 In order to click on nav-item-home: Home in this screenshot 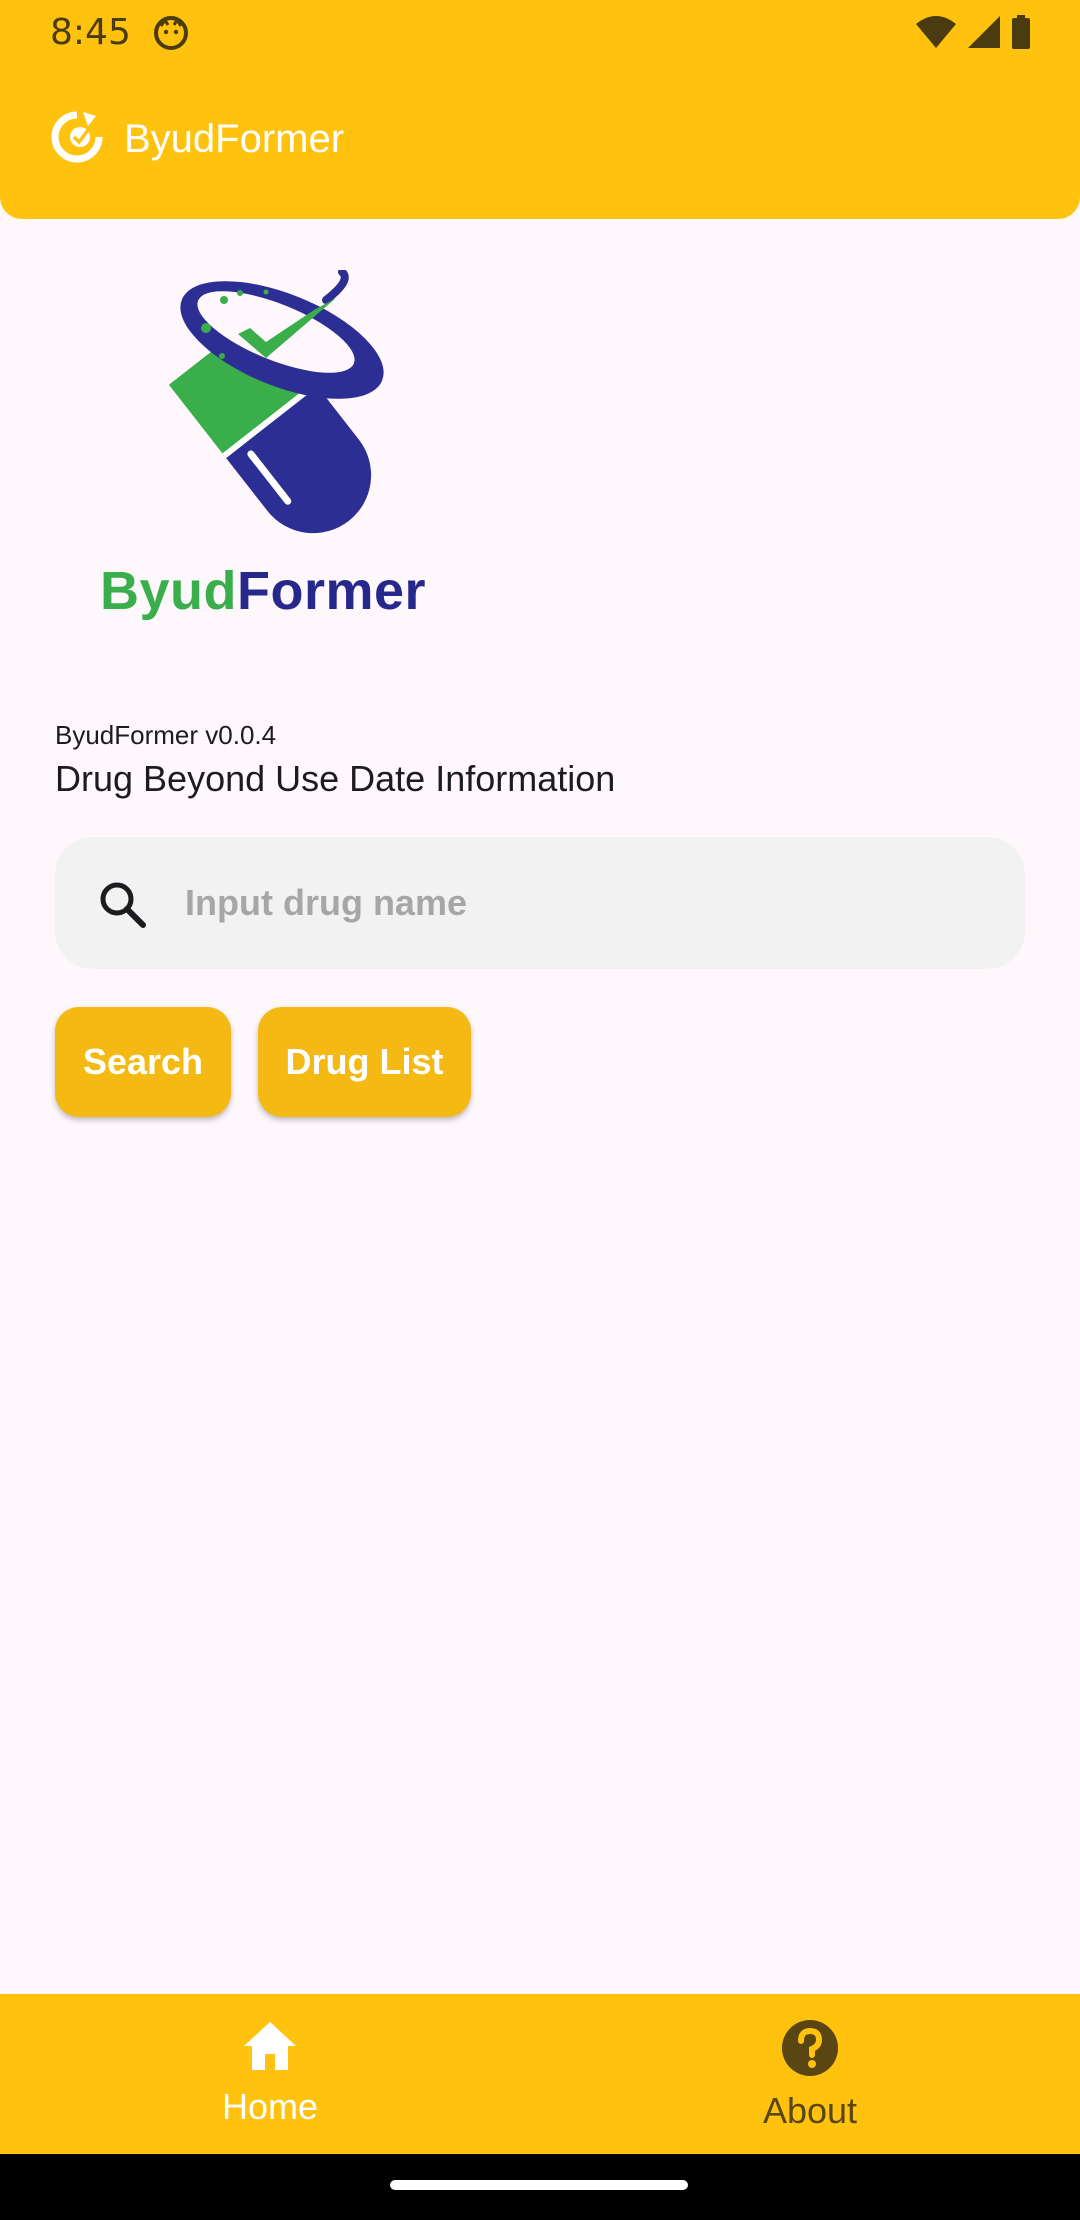, I will do `click(270, 2074)`.